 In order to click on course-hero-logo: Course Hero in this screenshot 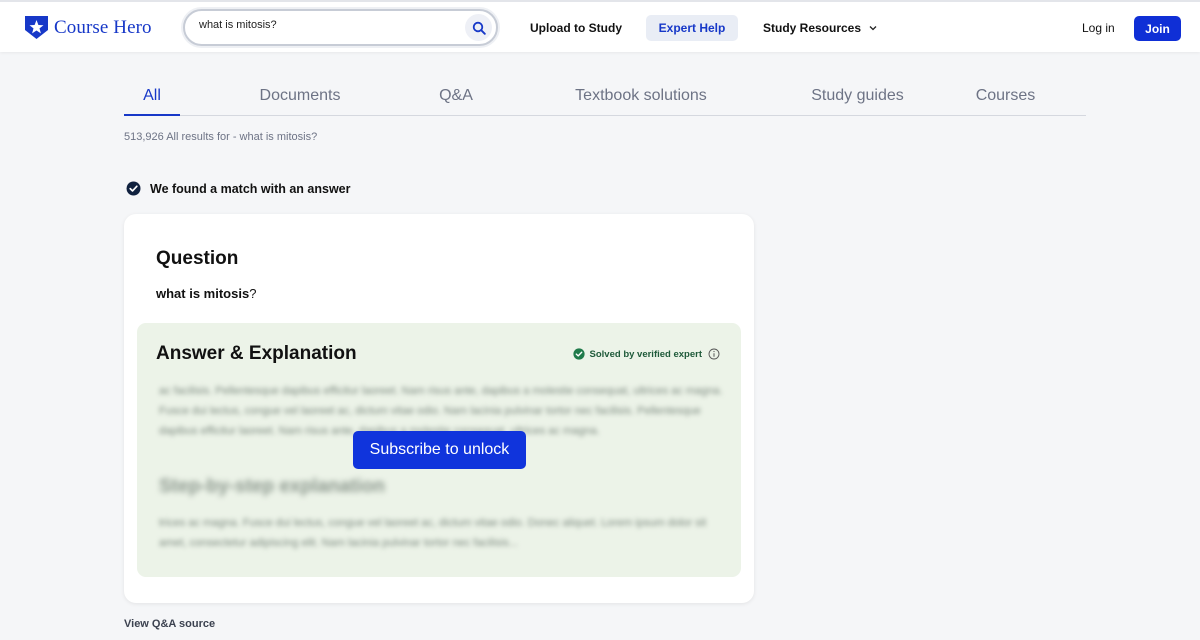, I will do `click(88, 27)`.